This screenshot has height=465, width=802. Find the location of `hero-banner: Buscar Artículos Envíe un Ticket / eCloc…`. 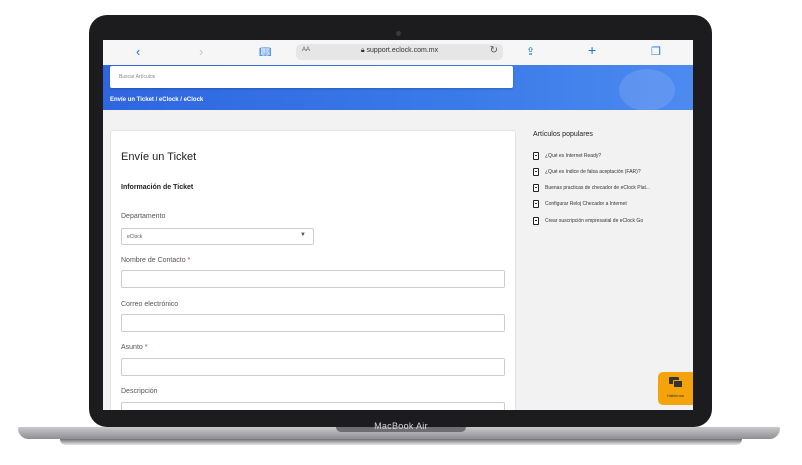

hero-banner: Buscar Artículos Envíe un Ticket / eCloc… is located at coordinates (398, 88).